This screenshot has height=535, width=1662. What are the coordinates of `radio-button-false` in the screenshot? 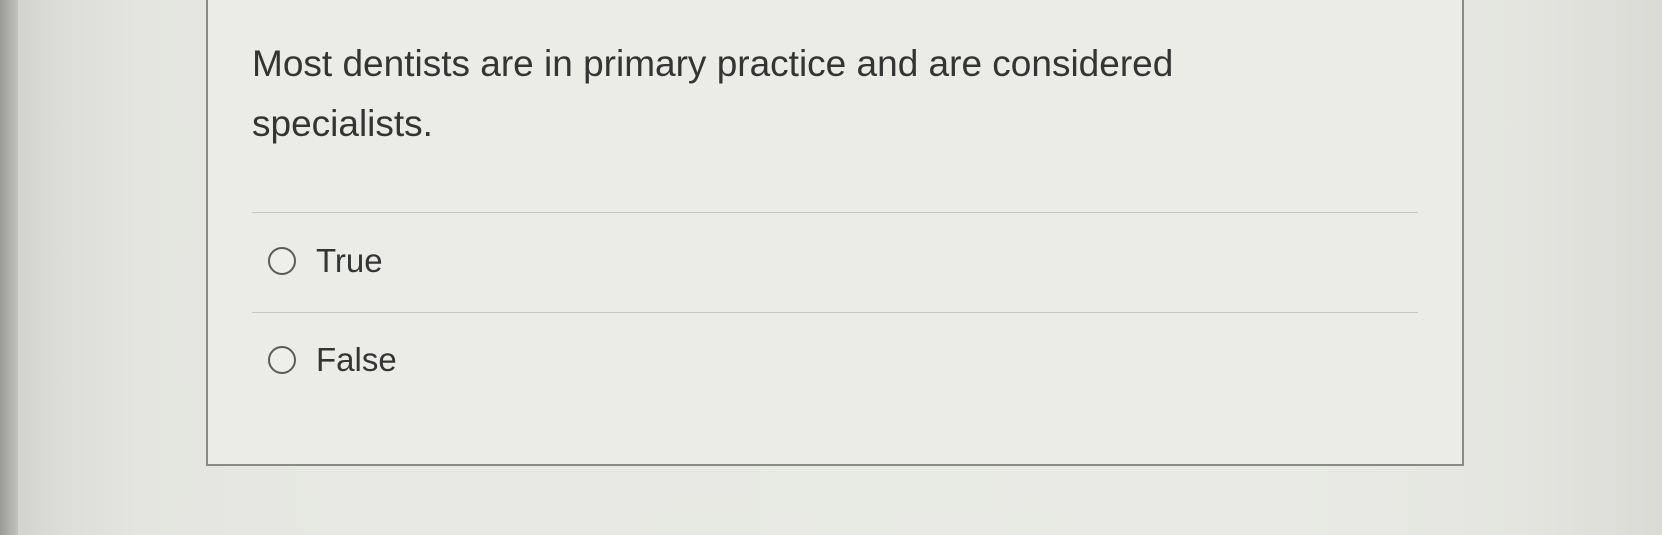 It's located at (282, 360).